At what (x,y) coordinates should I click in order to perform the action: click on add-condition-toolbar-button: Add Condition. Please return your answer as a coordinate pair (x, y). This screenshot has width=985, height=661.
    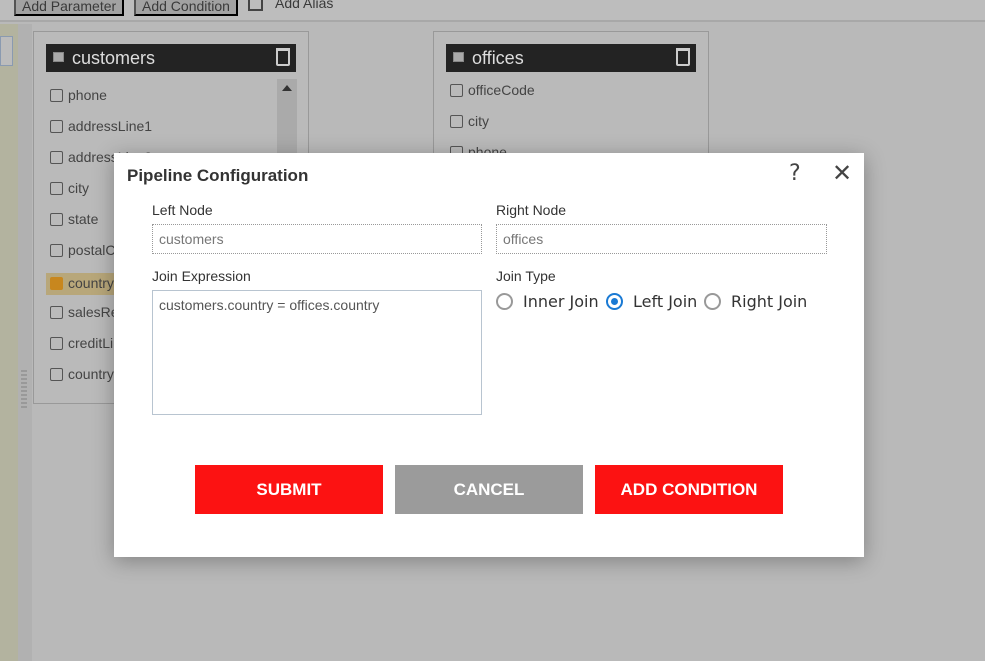
    Looking at the image, I should click on (186, 8).